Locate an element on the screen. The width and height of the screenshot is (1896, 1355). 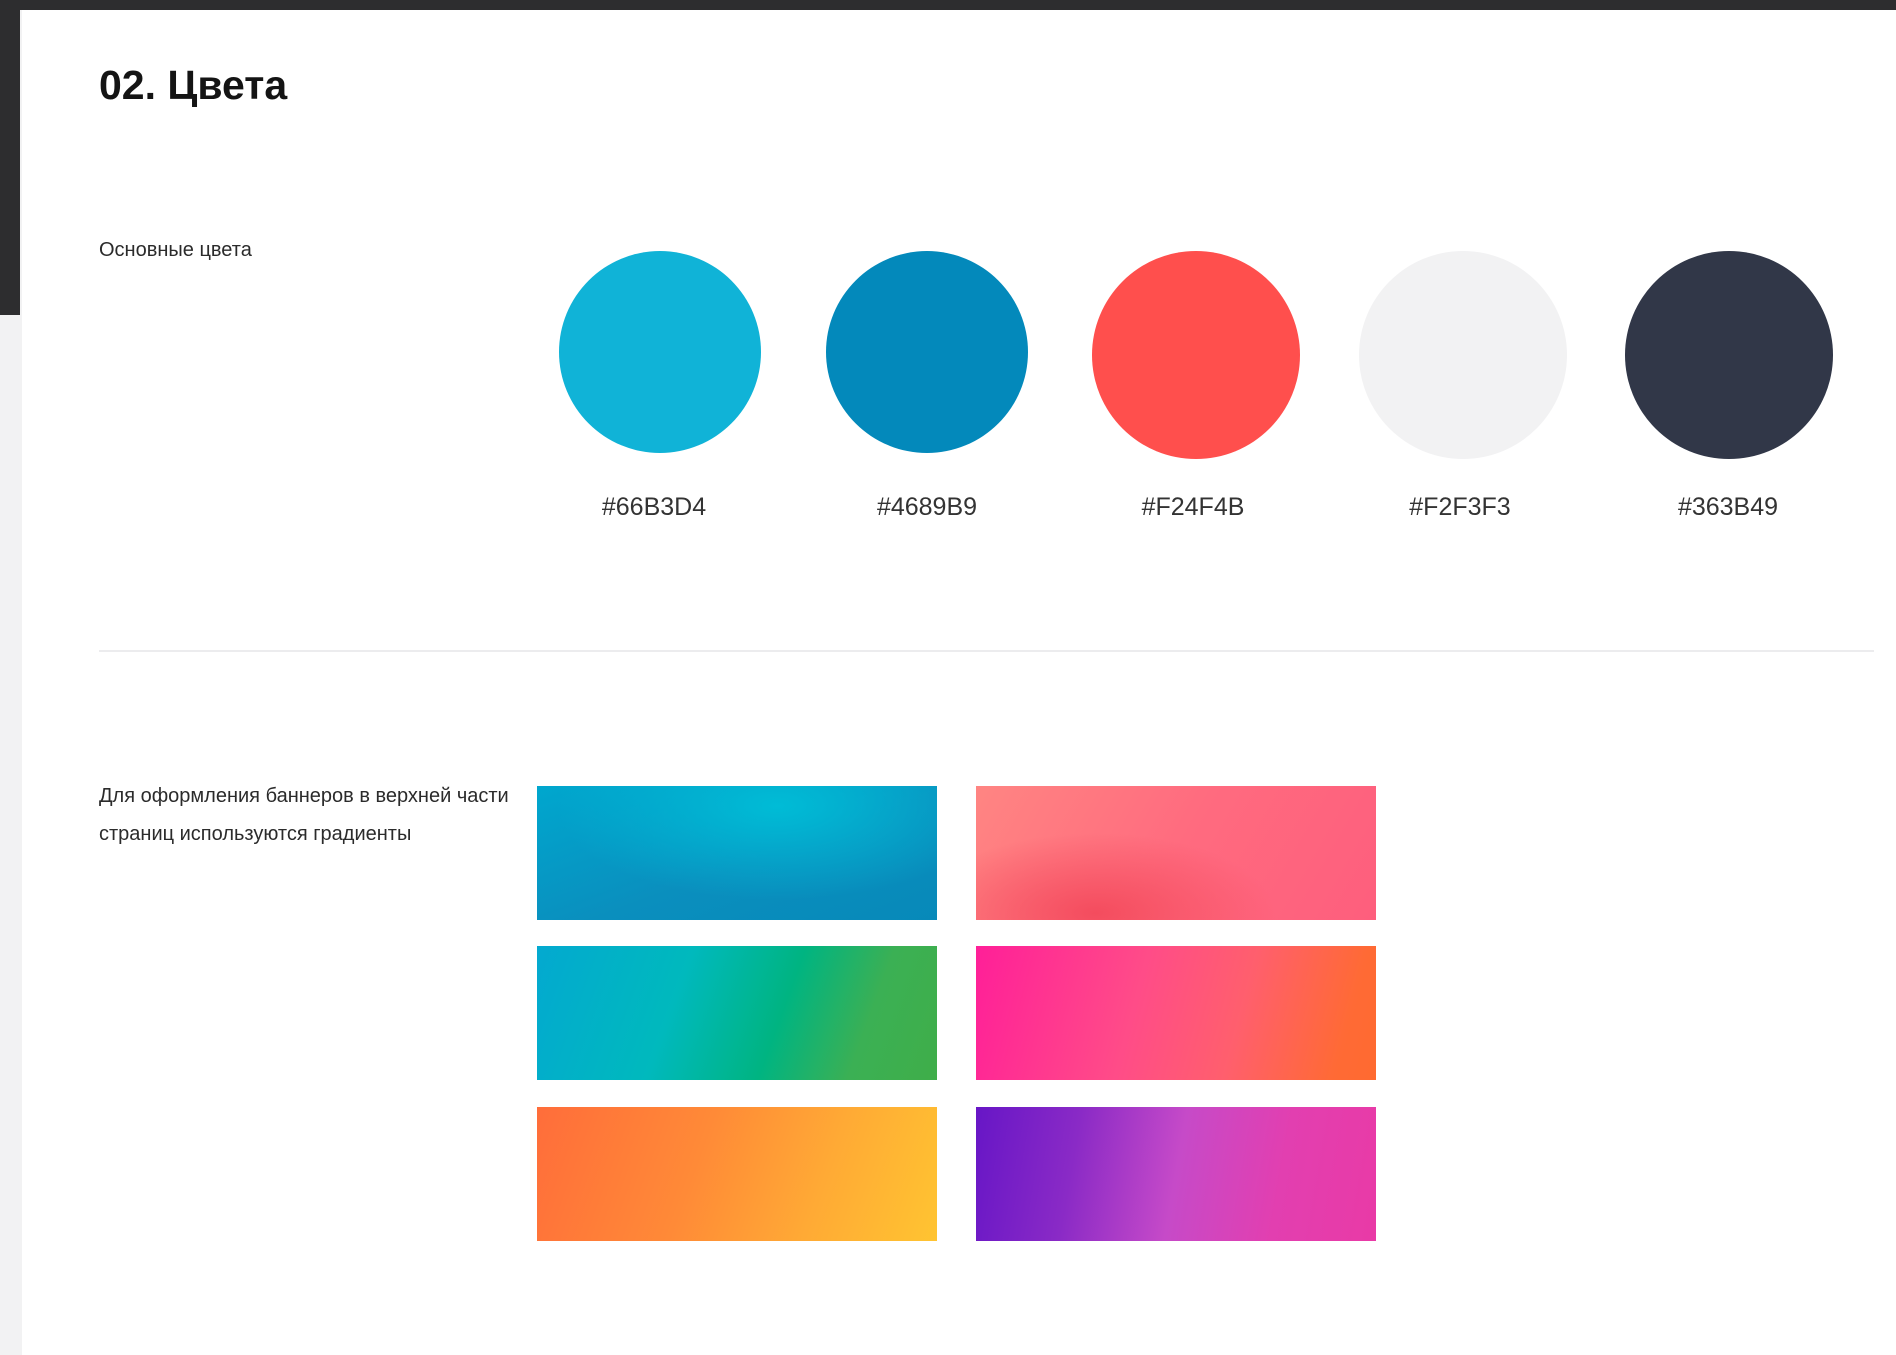
main-colors-caption: Основные цвета is located at coordinates (175, 250).